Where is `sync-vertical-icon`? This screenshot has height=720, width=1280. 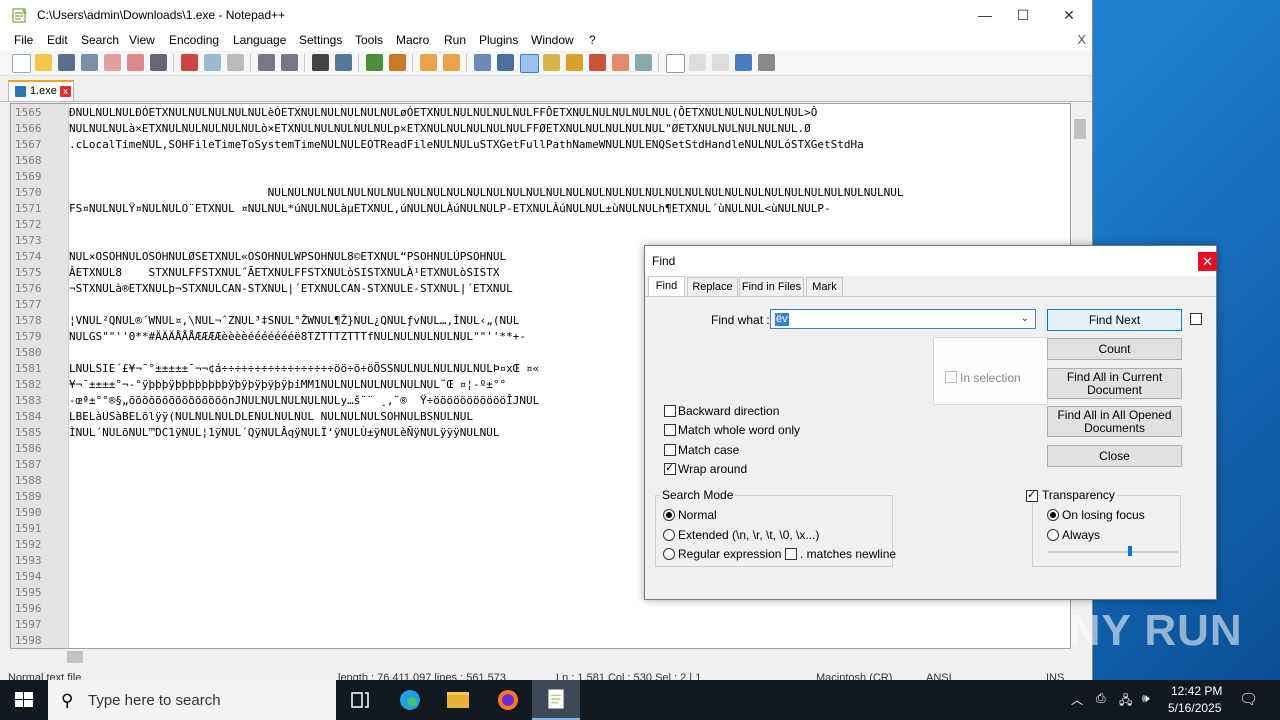
sync-vertical-icon is located at coordinates (428, 62).